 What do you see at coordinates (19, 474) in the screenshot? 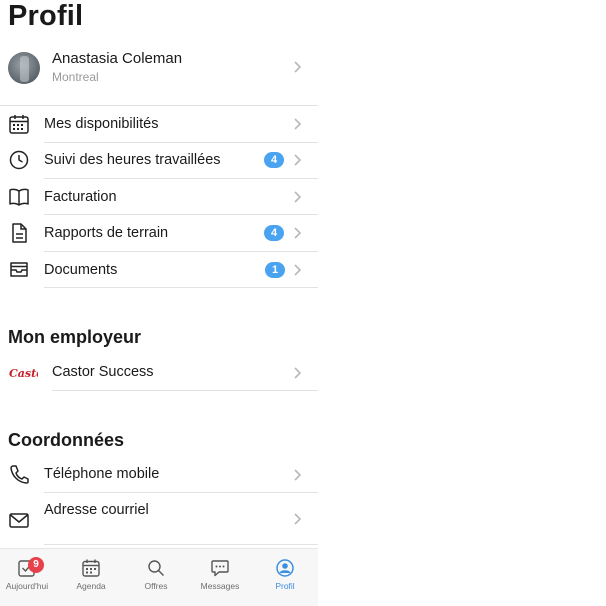
I see `phone-icon` at bounding box center [19, 474].